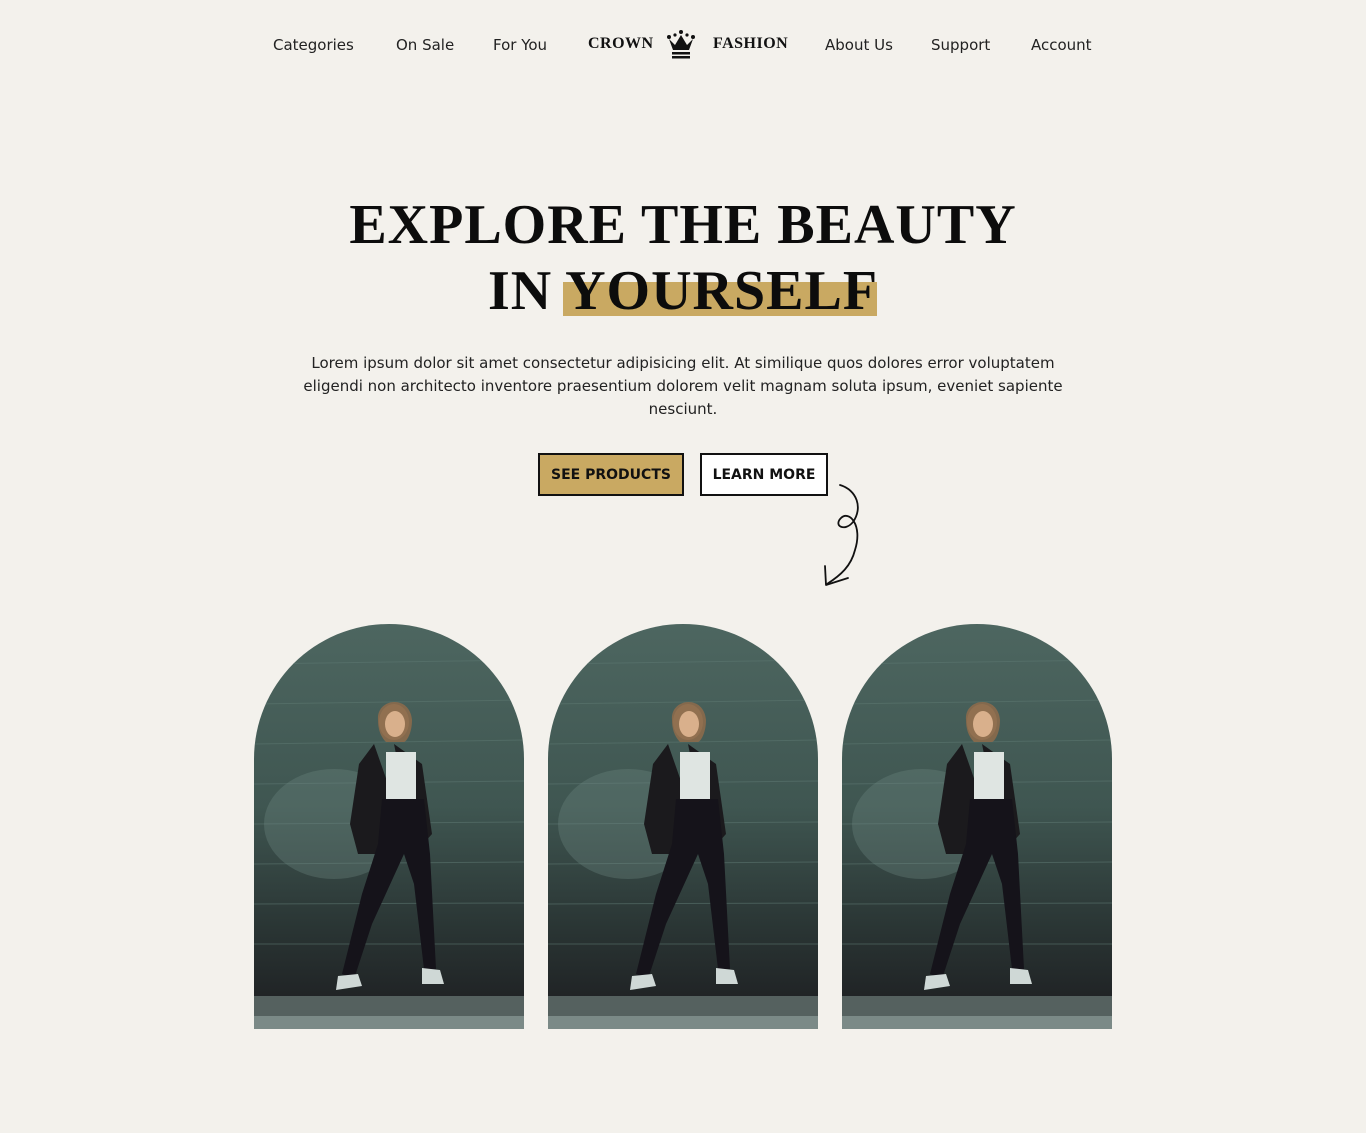  I want to click on nav-link-categories: Categories, so click(313, 45).